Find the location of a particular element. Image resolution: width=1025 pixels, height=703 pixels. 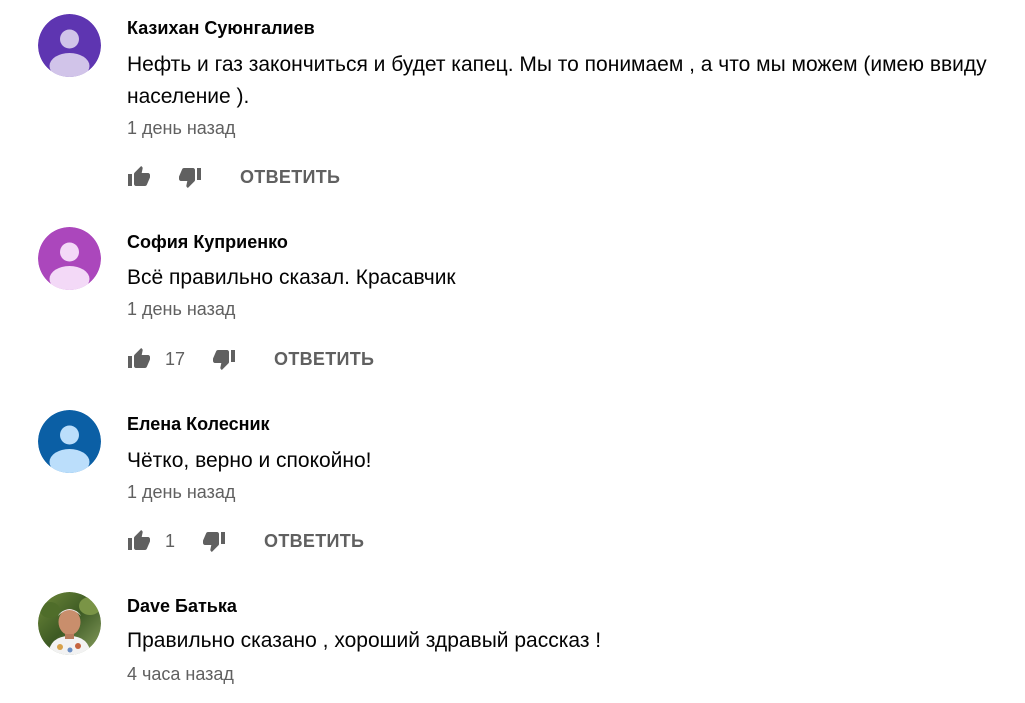

like-count: 1 is located at coordinates (170, 540).